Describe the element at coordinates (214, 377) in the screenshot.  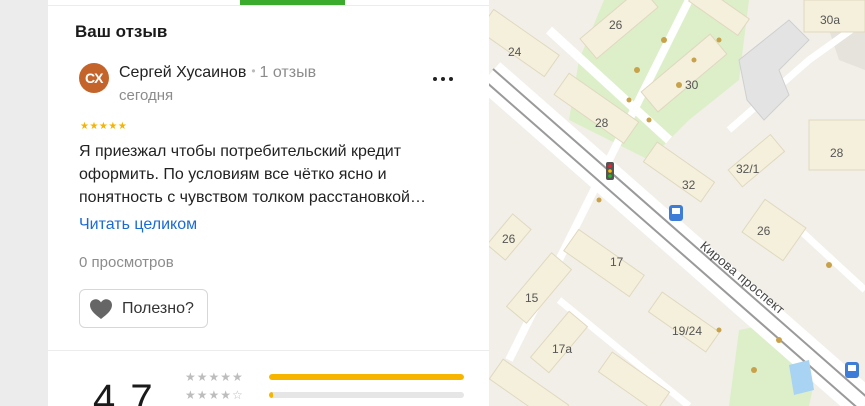
I see `distribution-stars: ★★★★★` at that location.